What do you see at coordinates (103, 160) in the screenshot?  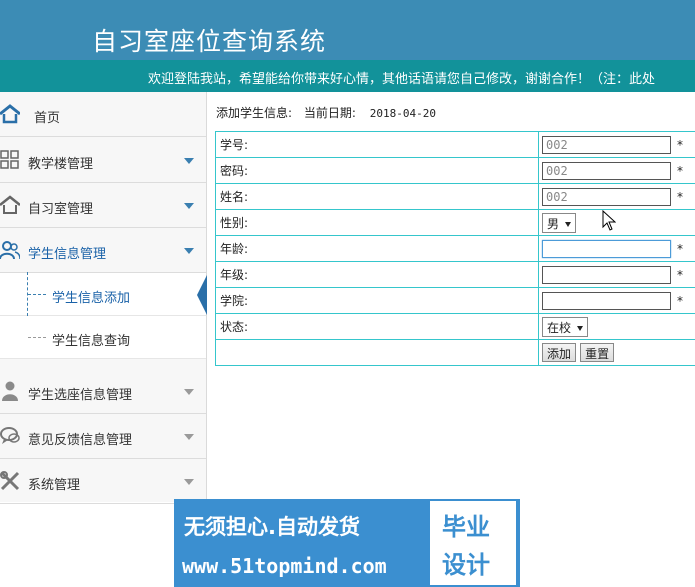 I see `sidebar-item-buildings: 教学楼管理` at bounding box center [103, 160].